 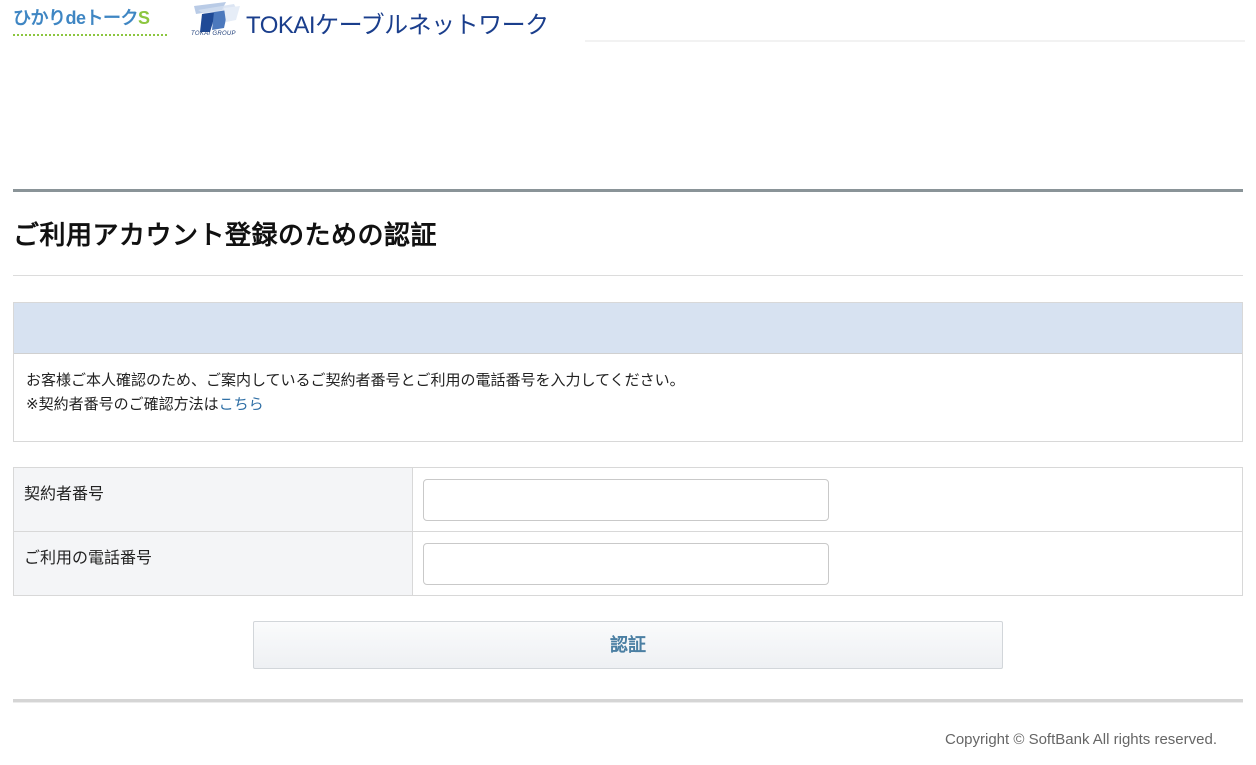 What do you see at coordinates (397, 26) in the screenshot?
I see `tokai-cable-network-logo: TOKAIケーブルネットワーク` at bounding box center [397, 26].